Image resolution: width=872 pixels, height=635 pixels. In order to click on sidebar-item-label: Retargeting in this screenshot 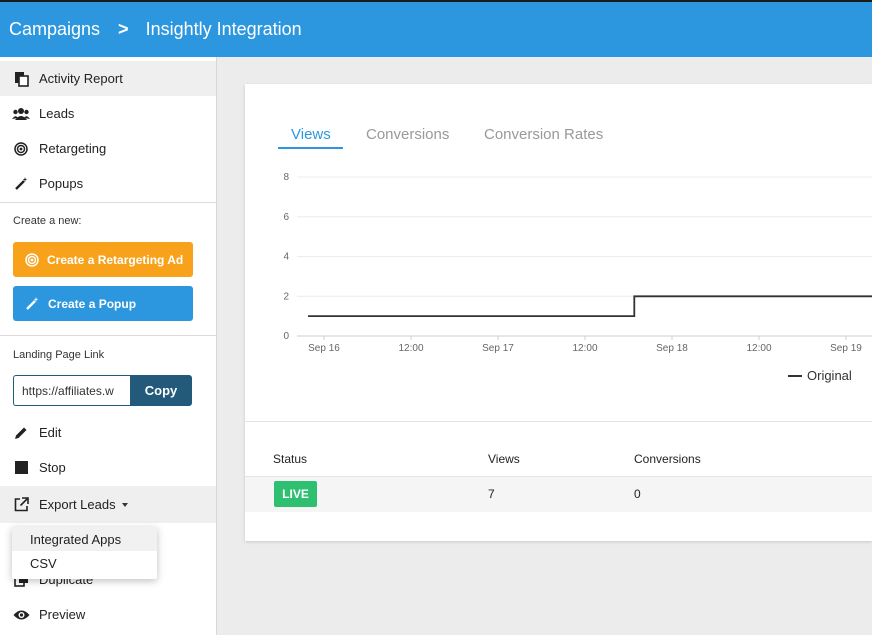, I will do `click(73, 148)`.